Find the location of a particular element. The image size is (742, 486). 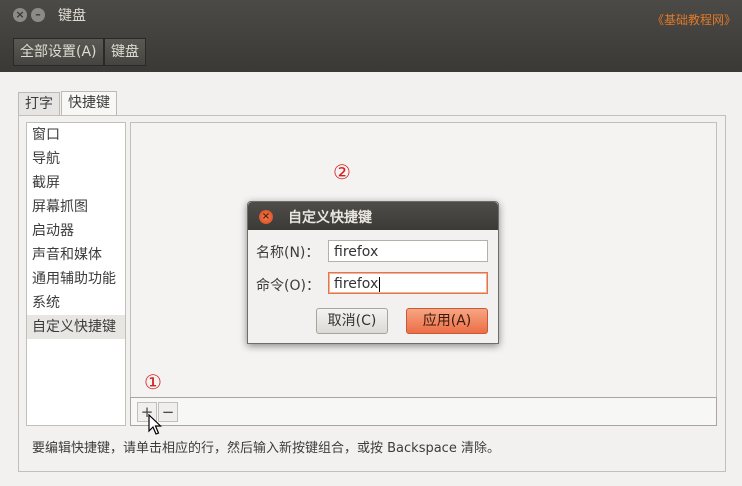

watermark: 《基础教程网》 is located at coordinates (693, 20).